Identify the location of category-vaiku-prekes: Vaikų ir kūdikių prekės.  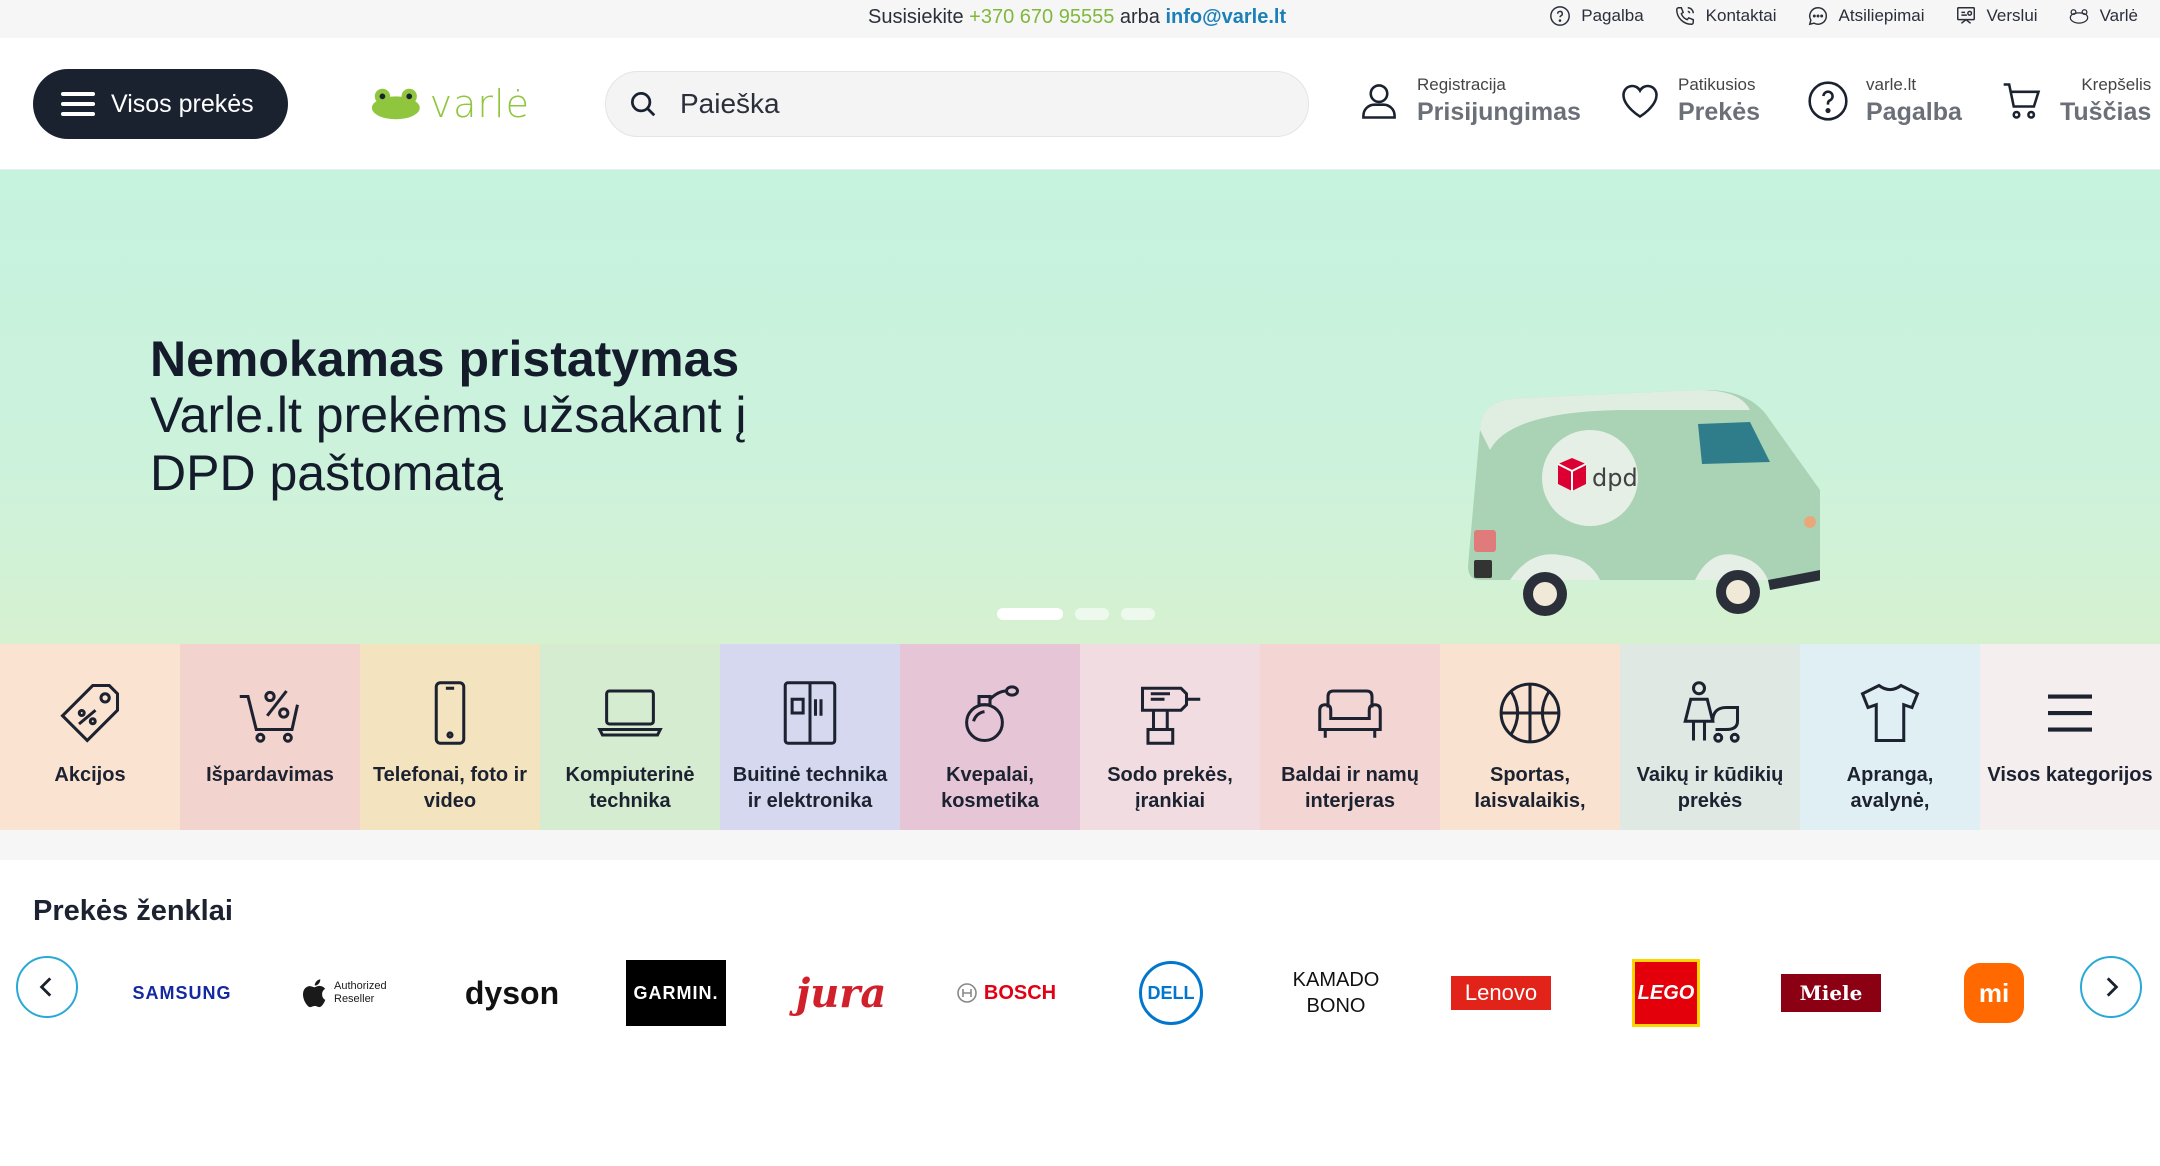
(1710, 737).